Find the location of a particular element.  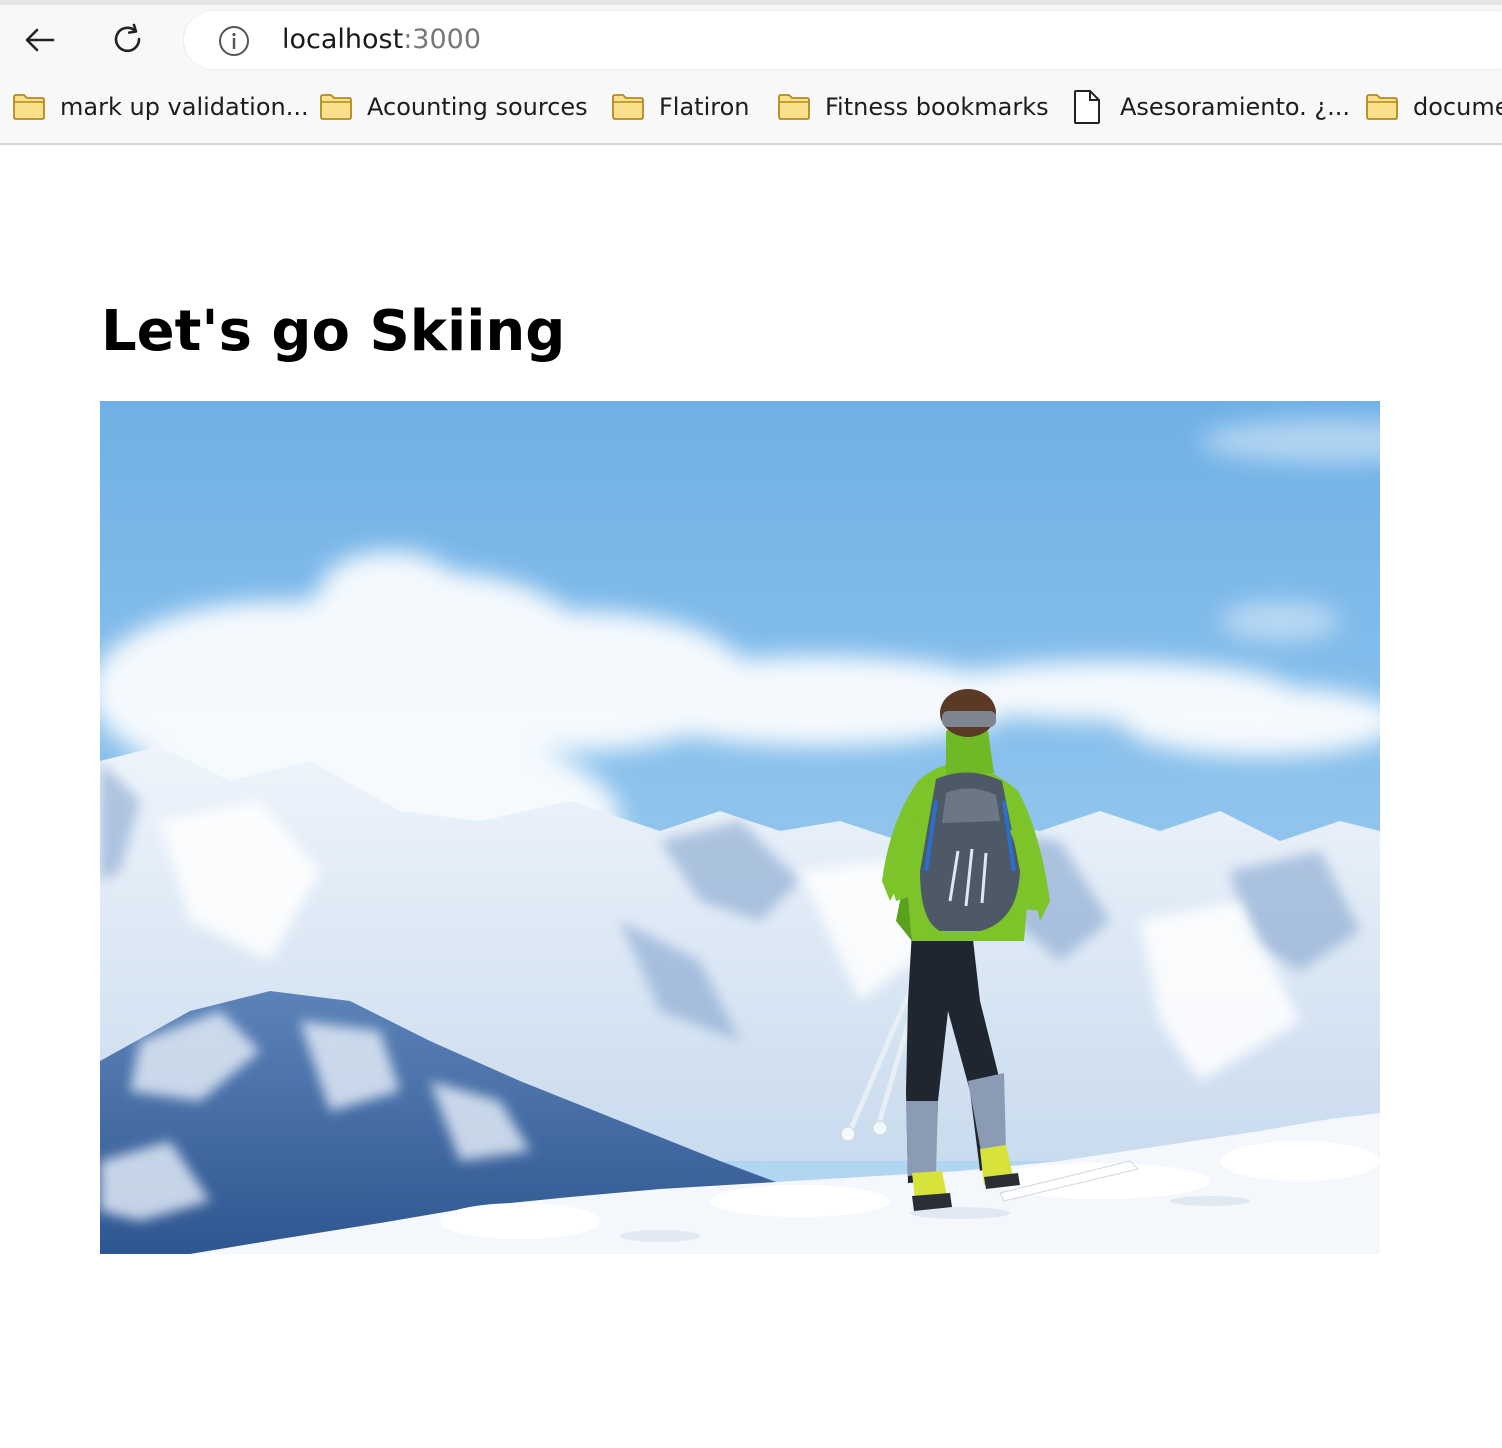

bookmark-folder-accounting-sources: Acounting sources is located at coordinates (453, 107).